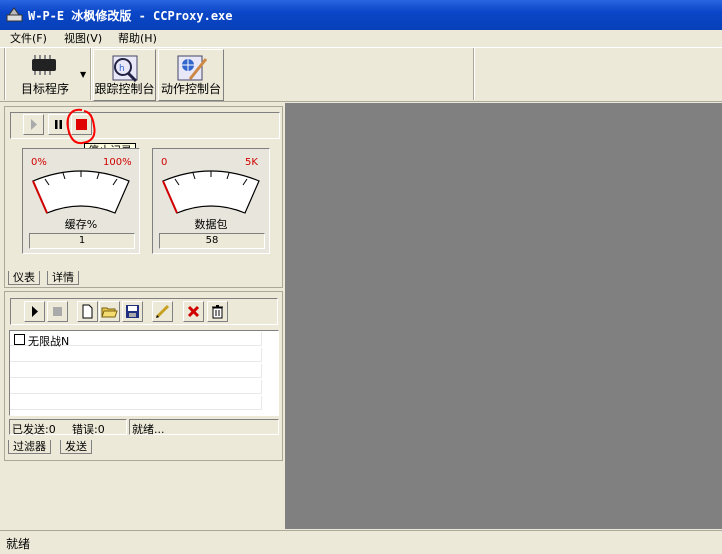 Image resolution: width=722 pixels, height=554 pixels. Describe the element at coordinates (76, 447) in the screenshot. I see `tab-send: 发送` at that location.